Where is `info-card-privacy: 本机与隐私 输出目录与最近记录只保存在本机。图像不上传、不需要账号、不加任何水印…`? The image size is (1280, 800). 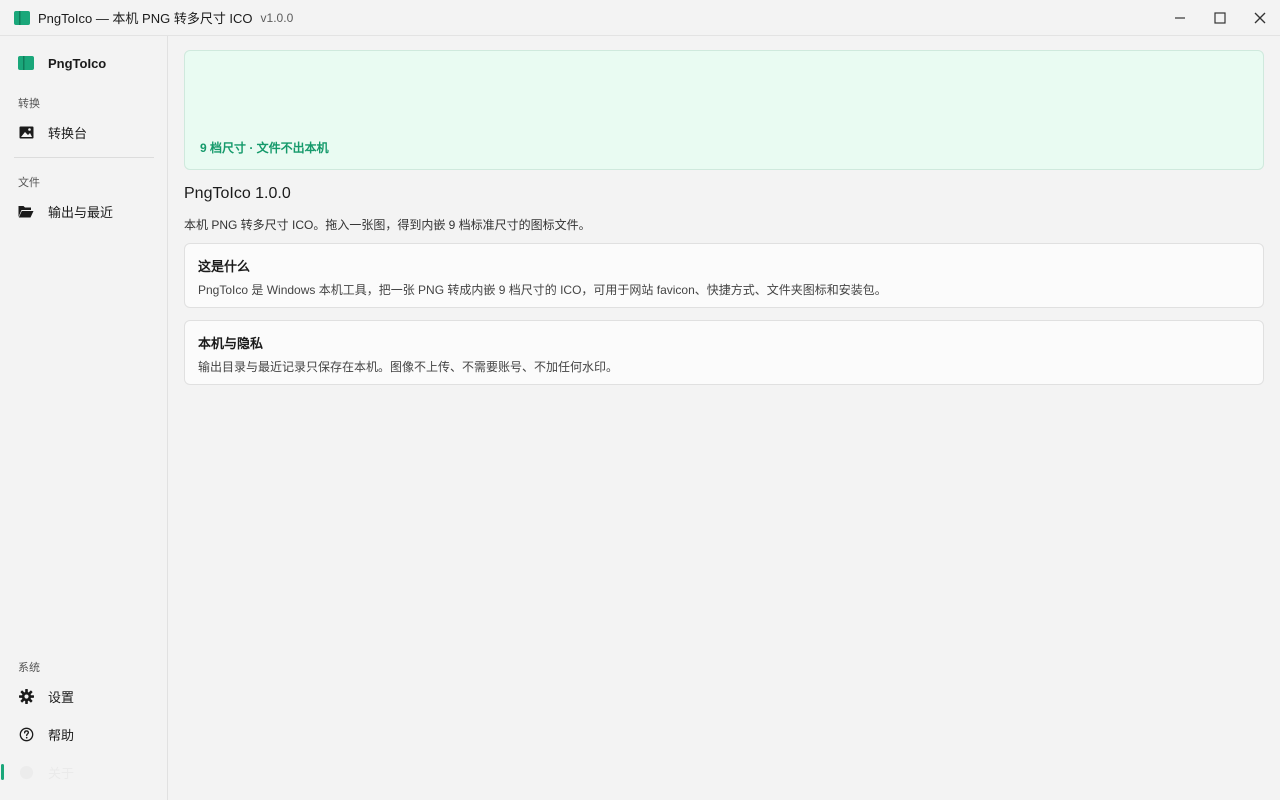 info-card-privacy: 本机与隐私 输出目录与最近记录只保存在本机。图像不上传、不需要账号、不加任何水印… is located at coordinates (724, 352).